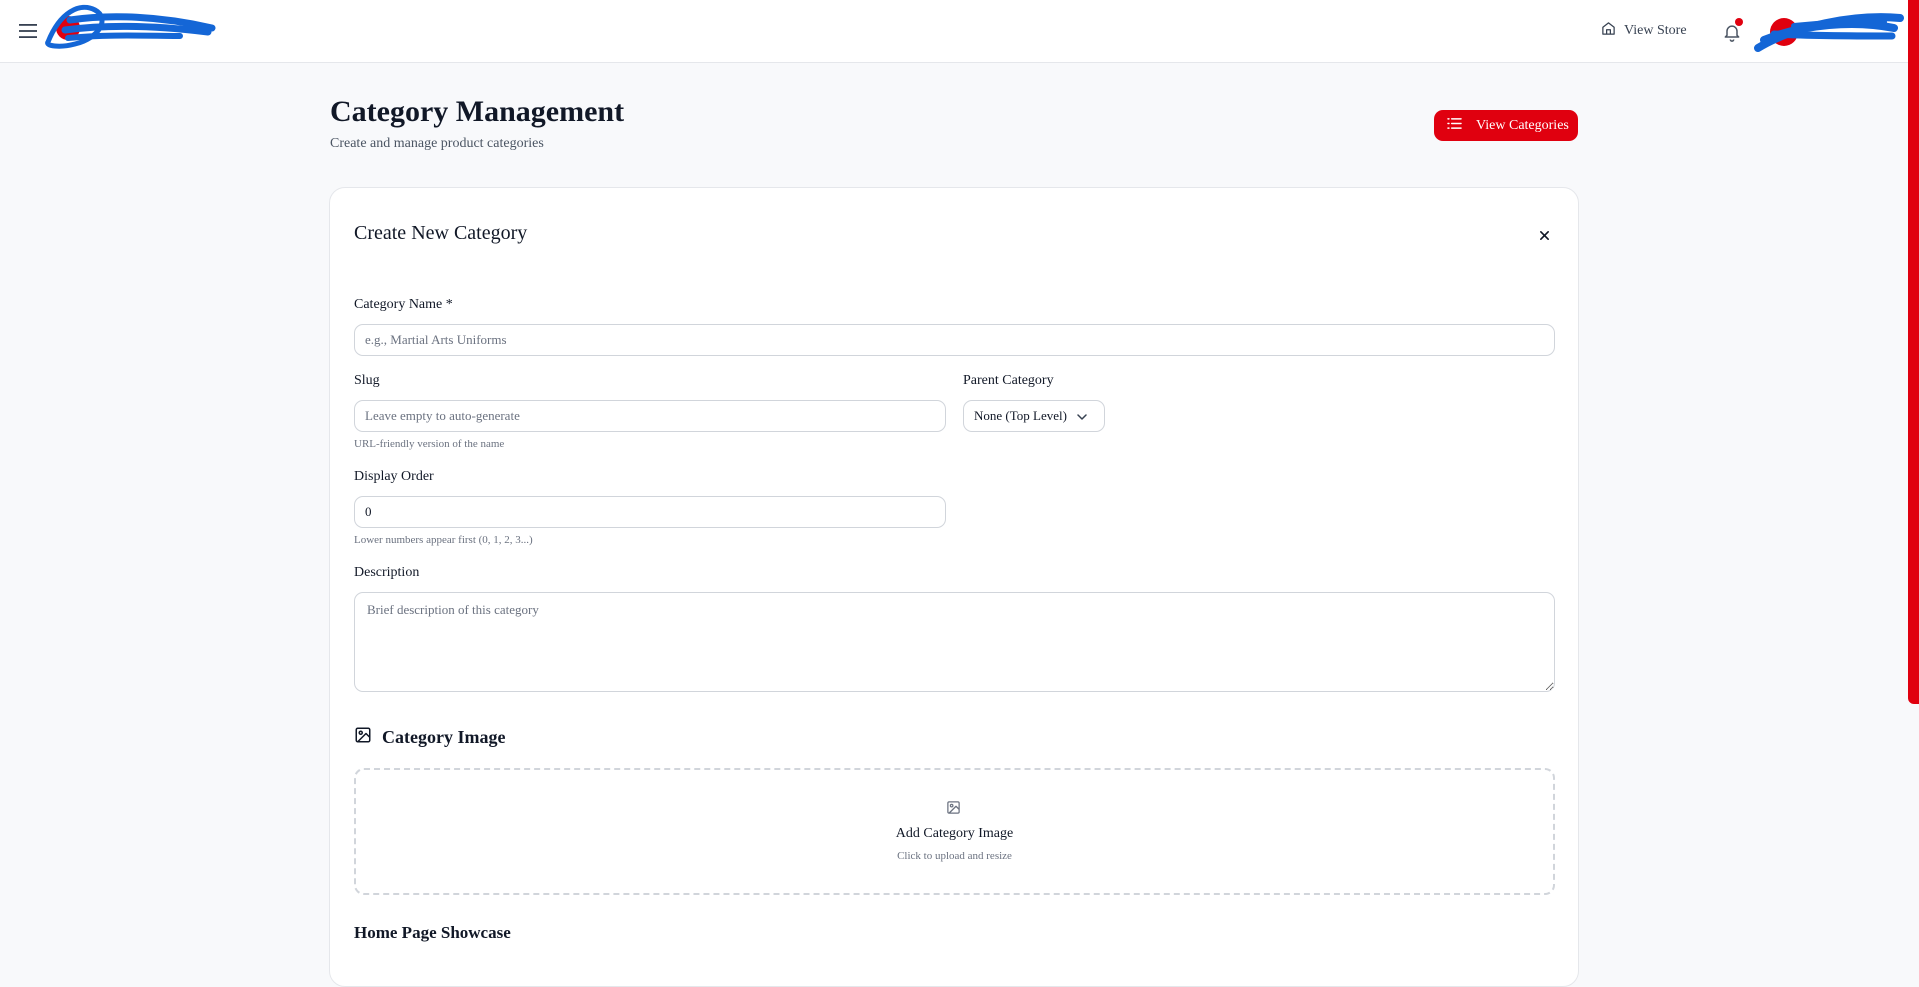 The height and width of the screenshot is (987, 1919). What do you see at coordinates (444, 737) in the screenshot?
I see `category-image-title: Category Image` at bounding box center [444, 737].